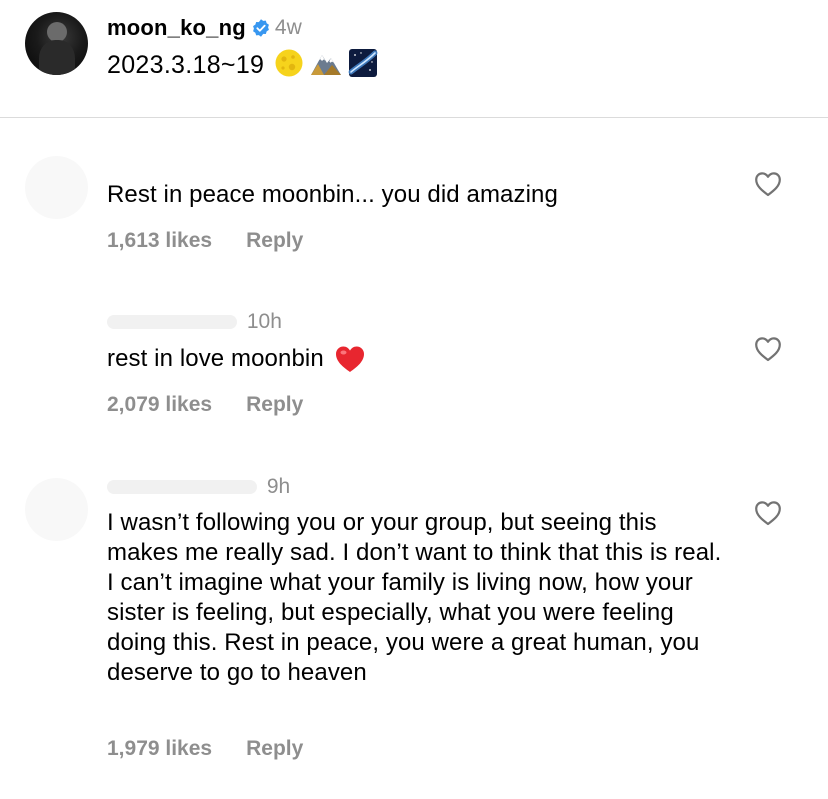  What do you see at coordinates (417, 359) in the screenshot?
I see `comment-text-row: rest in love moonbin` at bounding box center [417, 359].